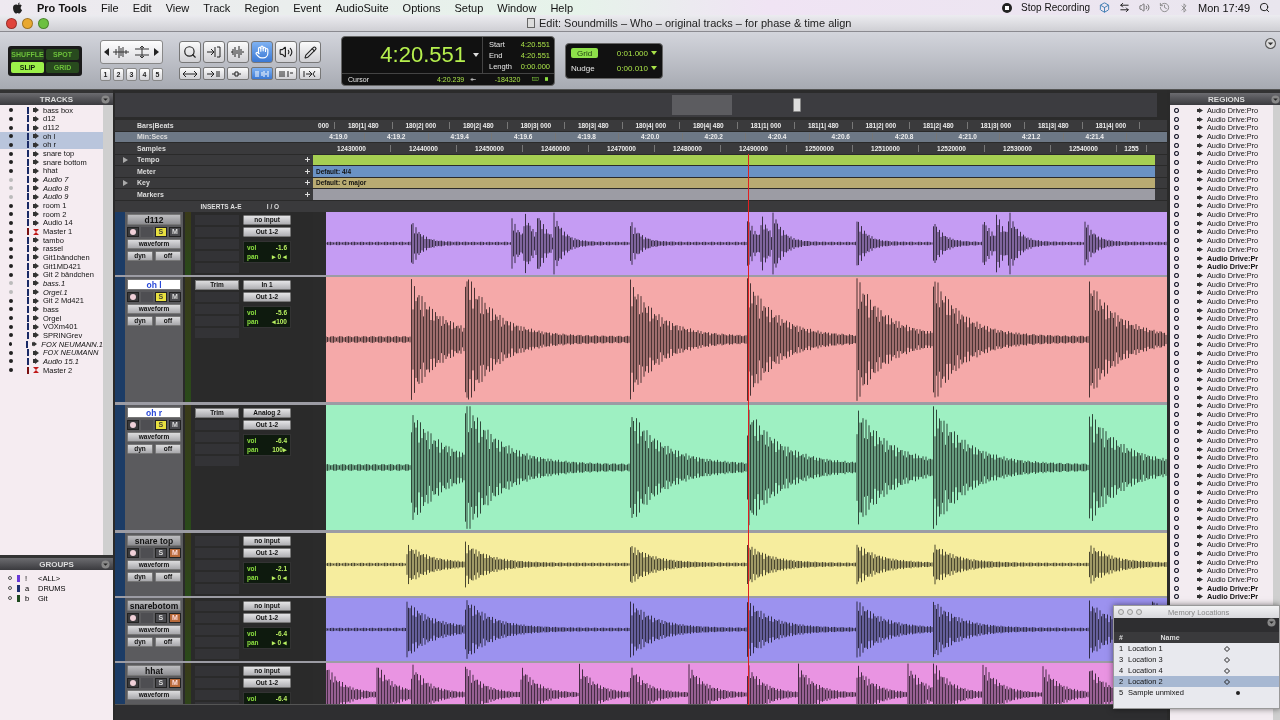 The height and width of the screenshot is (720, 1280). Describe the element at coordinates (1104, 7) in the screenshot. I see `box-icon` at that location.